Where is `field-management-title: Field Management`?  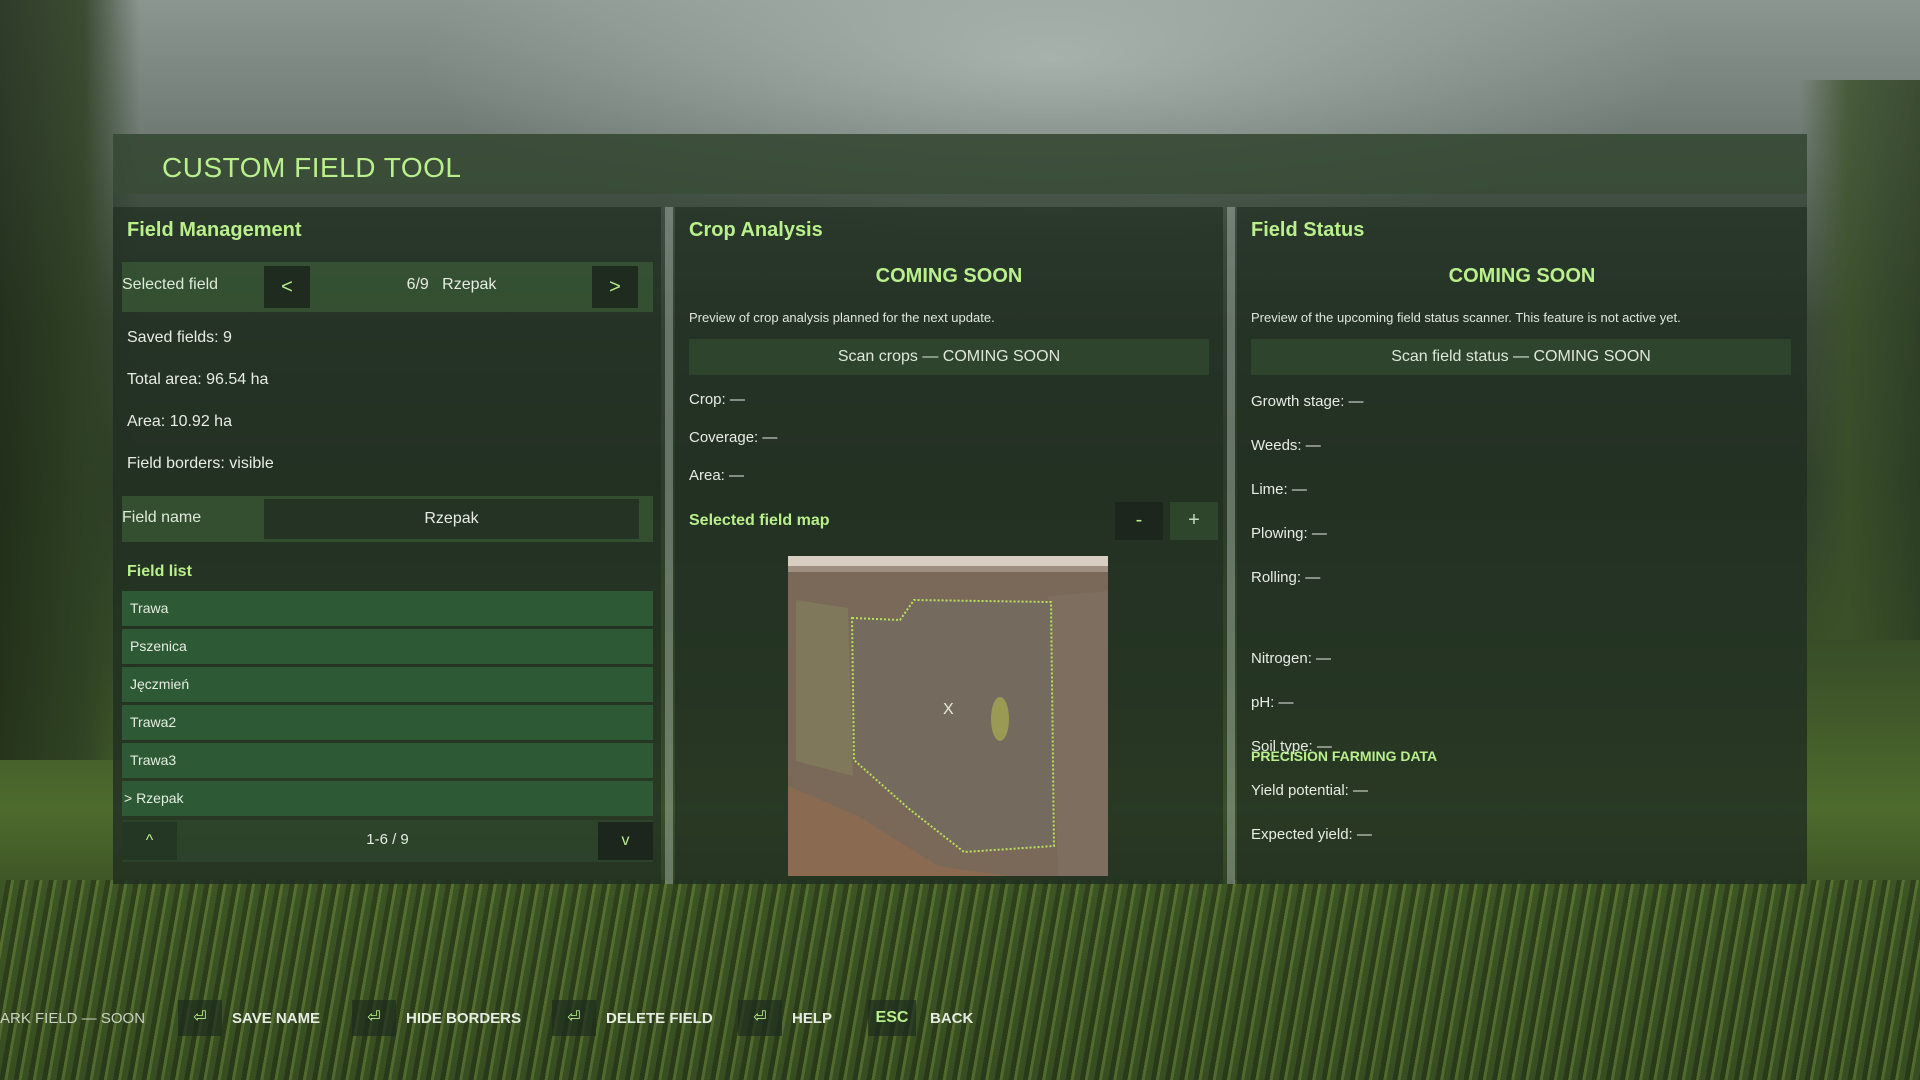 field-management-title: Field Management is located at coordinates (214, 230).